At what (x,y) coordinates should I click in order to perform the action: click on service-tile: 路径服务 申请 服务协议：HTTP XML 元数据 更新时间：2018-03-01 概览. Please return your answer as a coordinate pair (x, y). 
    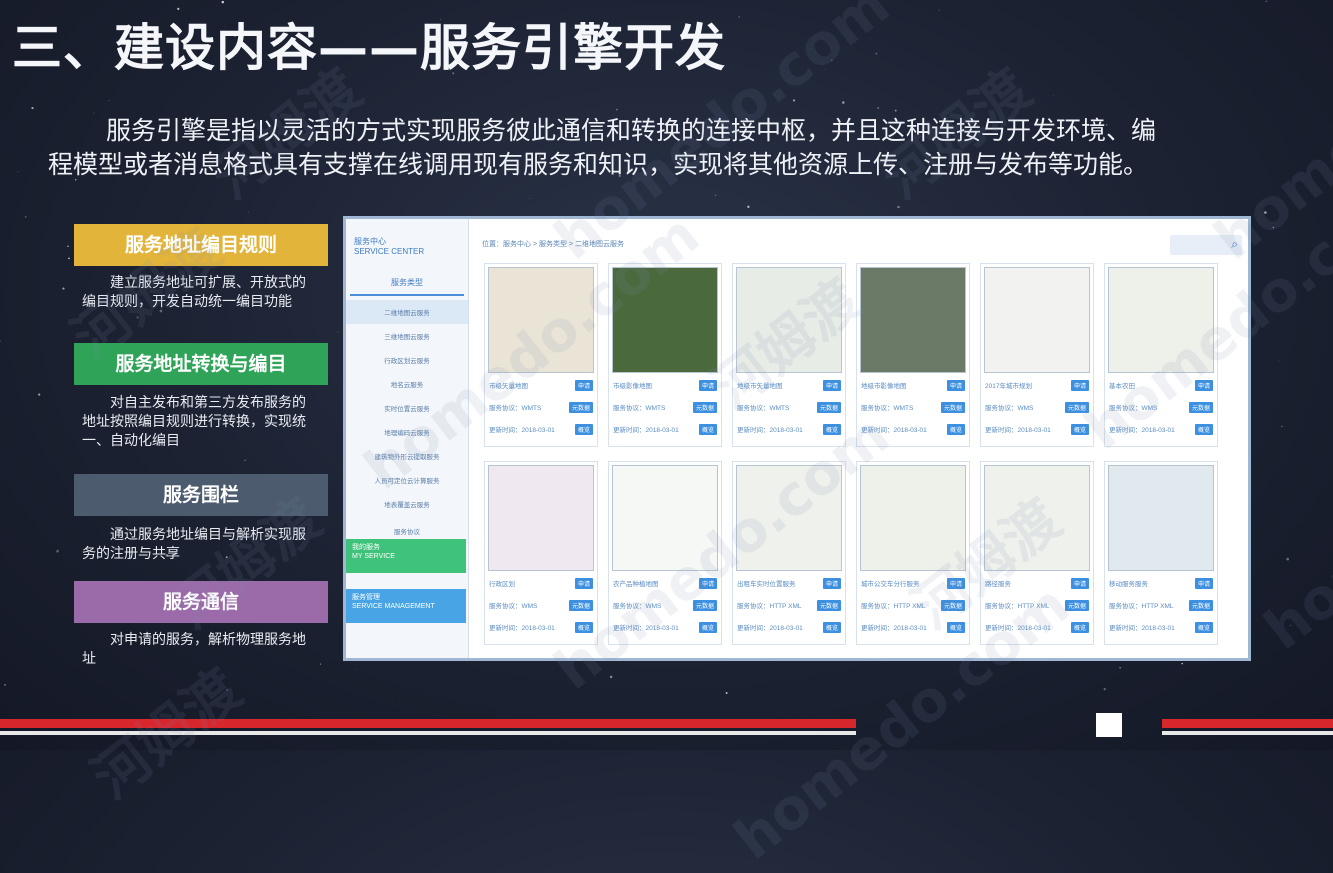
    Looking at the image, I should click on (1037, 553).